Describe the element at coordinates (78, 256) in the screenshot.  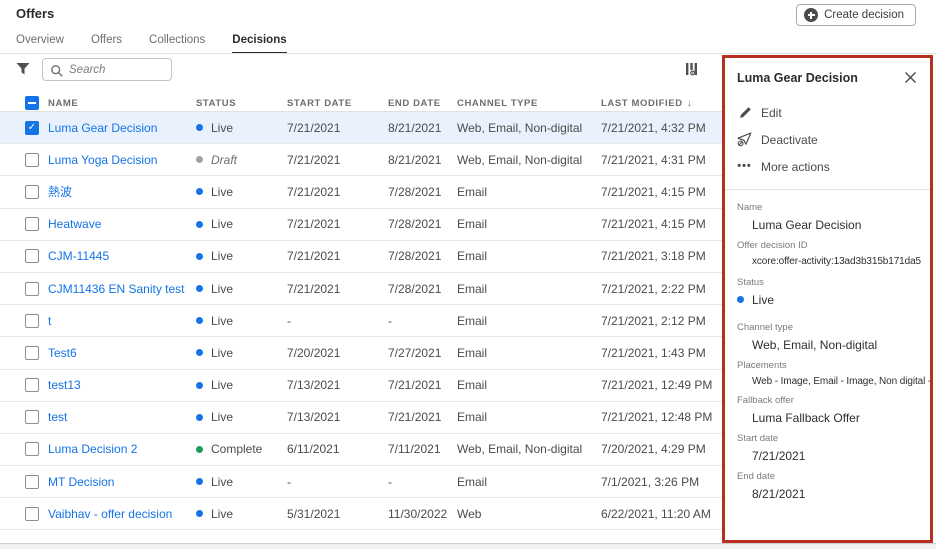
I see `decision-name-link: CJM-11445` at that location.